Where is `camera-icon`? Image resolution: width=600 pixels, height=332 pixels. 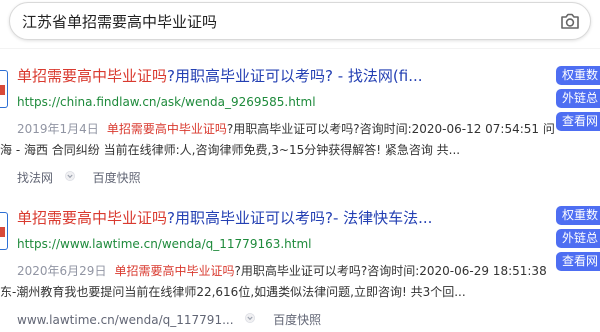
camera-icon is located at coordinates (570, 21).